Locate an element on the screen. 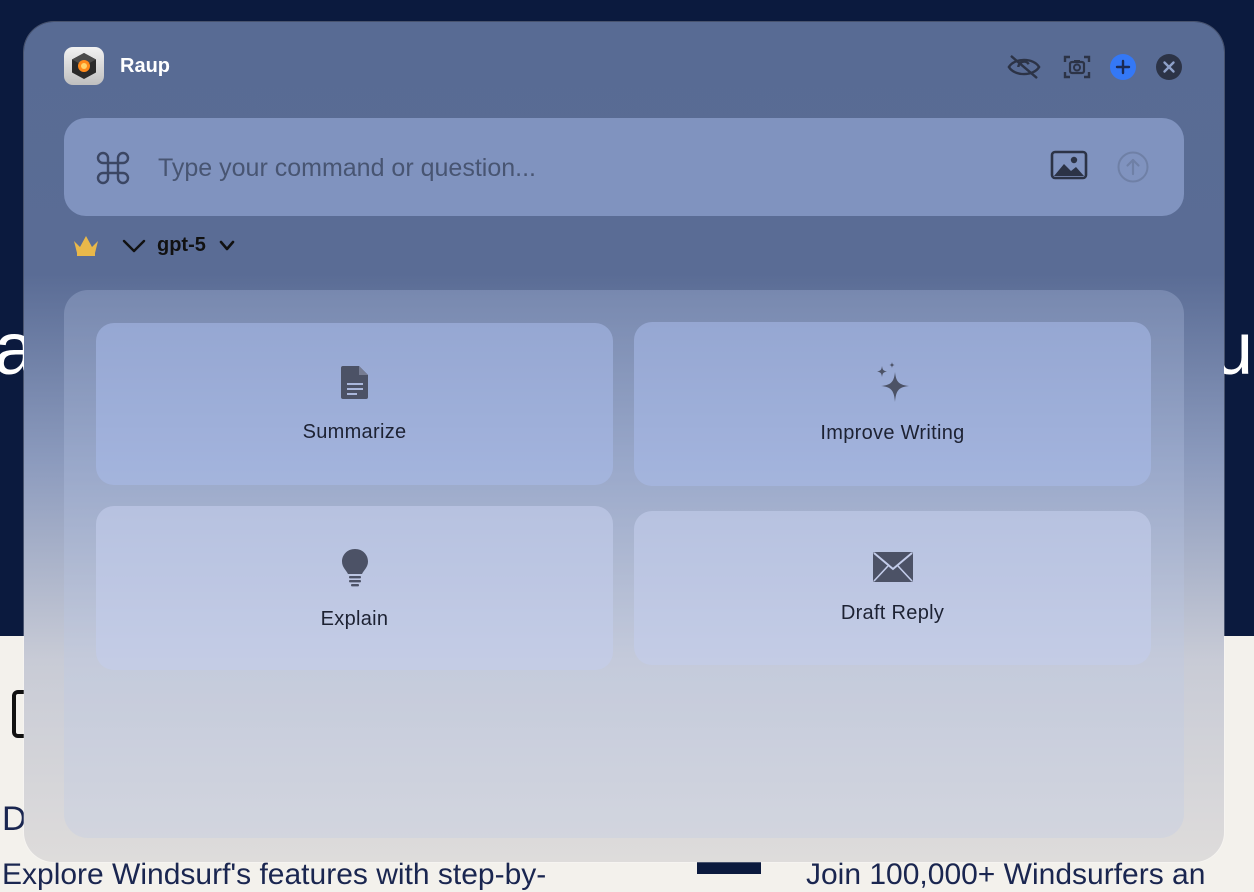  background-dark-block is located at coordinates (729, 868).